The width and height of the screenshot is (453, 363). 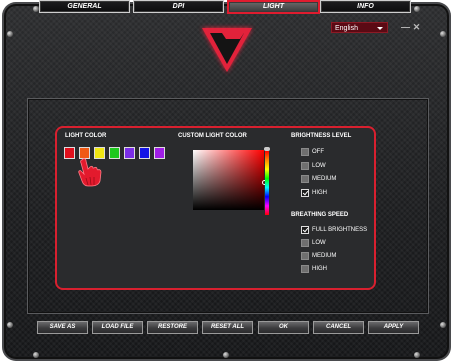 I want to click on breathing-speed-heading: BREATHING SPEED, so click(x=320, y=215).